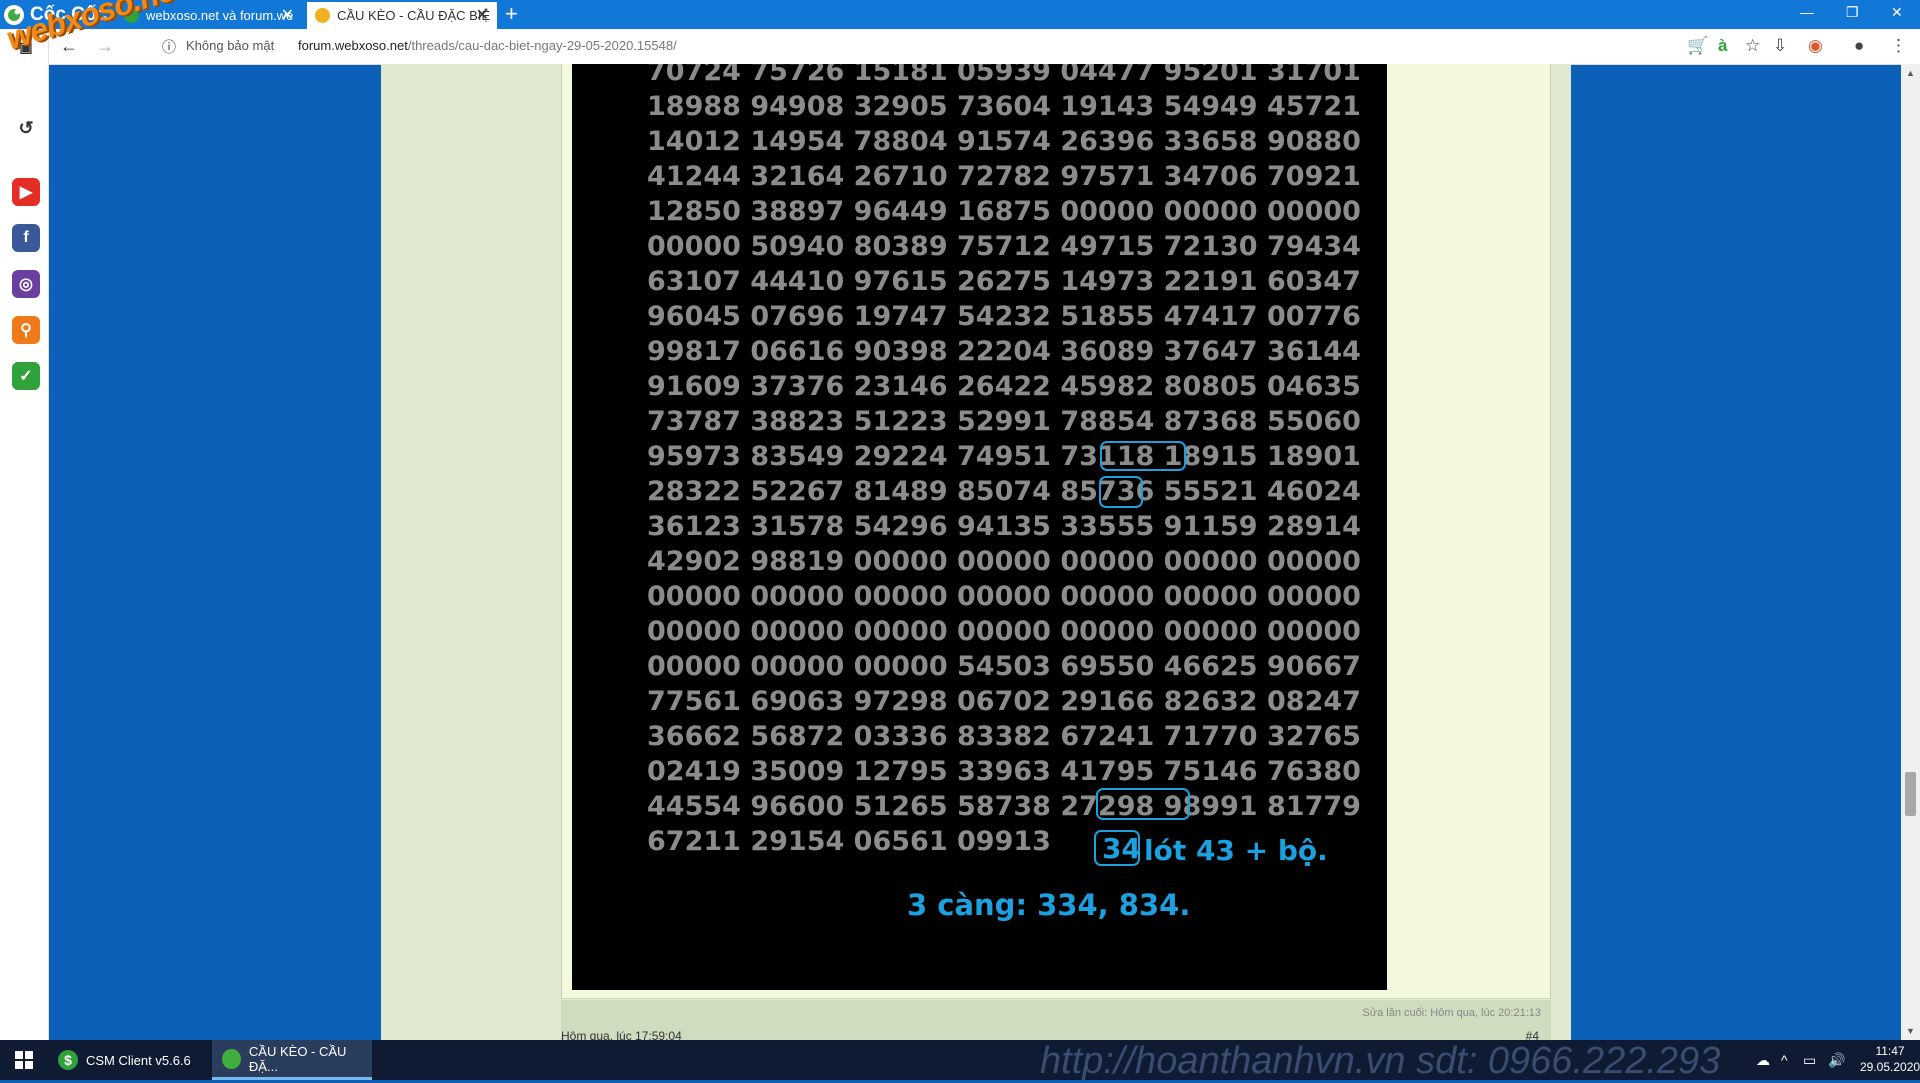  I want to click on download-icon: ⇩, so click(1780, 46).